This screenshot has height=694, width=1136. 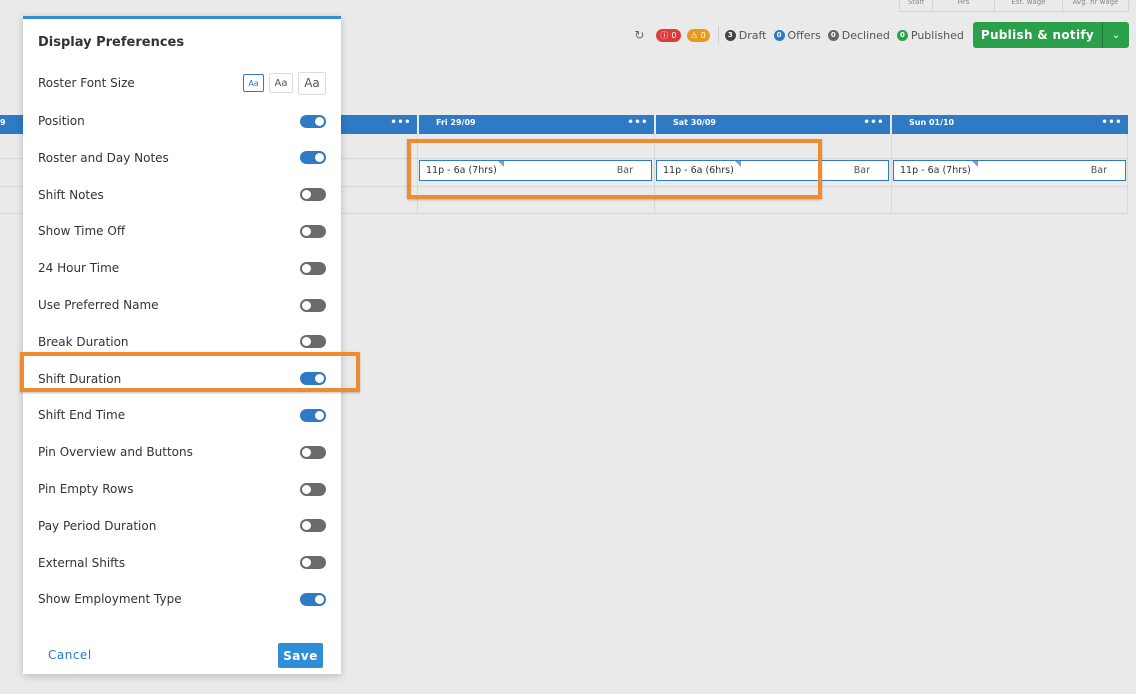 I want to click on draft-label: Draft, so click(x=752, y=35).